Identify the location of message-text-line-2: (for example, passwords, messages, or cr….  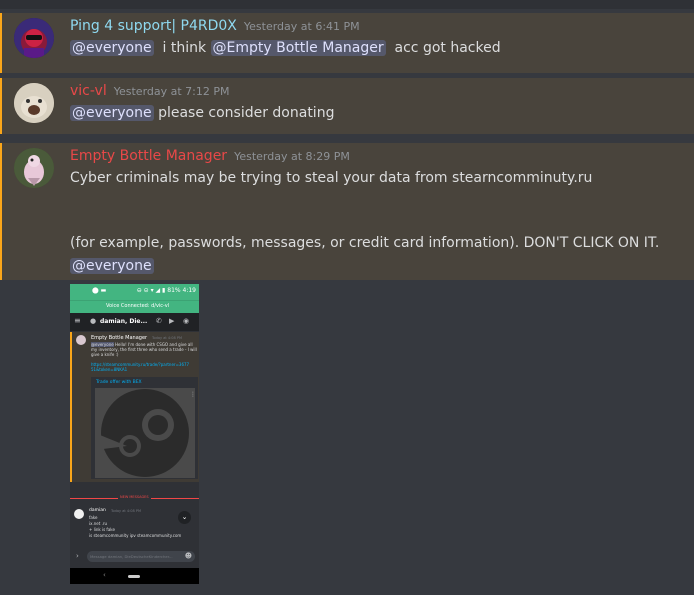
(365, 243).